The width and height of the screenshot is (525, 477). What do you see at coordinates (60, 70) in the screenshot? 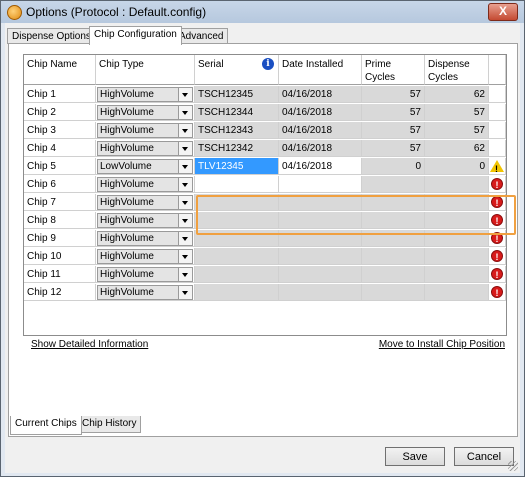
I see `column-header-chip-name: Chip Name` at bounding box center [60, 70].